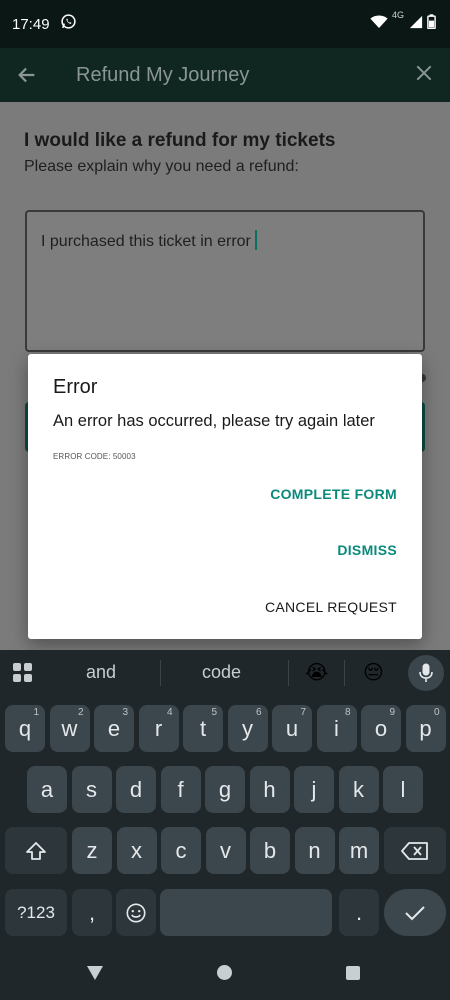 This screenshot has width=450, height=1000. I want to click on key-letter: i, so click(336, 728).